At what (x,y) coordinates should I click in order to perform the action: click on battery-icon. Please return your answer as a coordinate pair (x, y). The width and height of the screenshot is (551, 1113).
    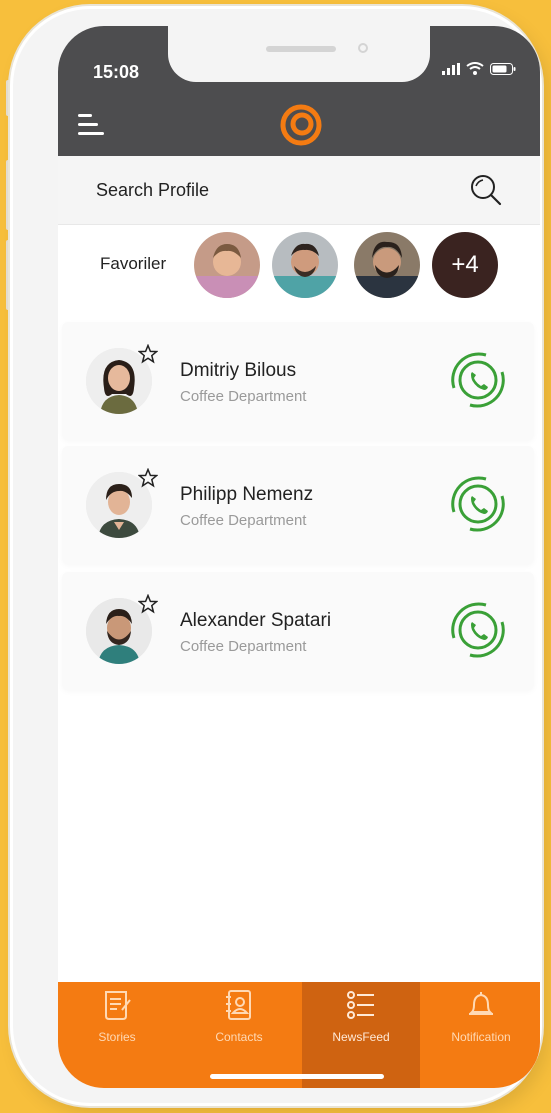
    Looking at the image, I should click on (503, 68).